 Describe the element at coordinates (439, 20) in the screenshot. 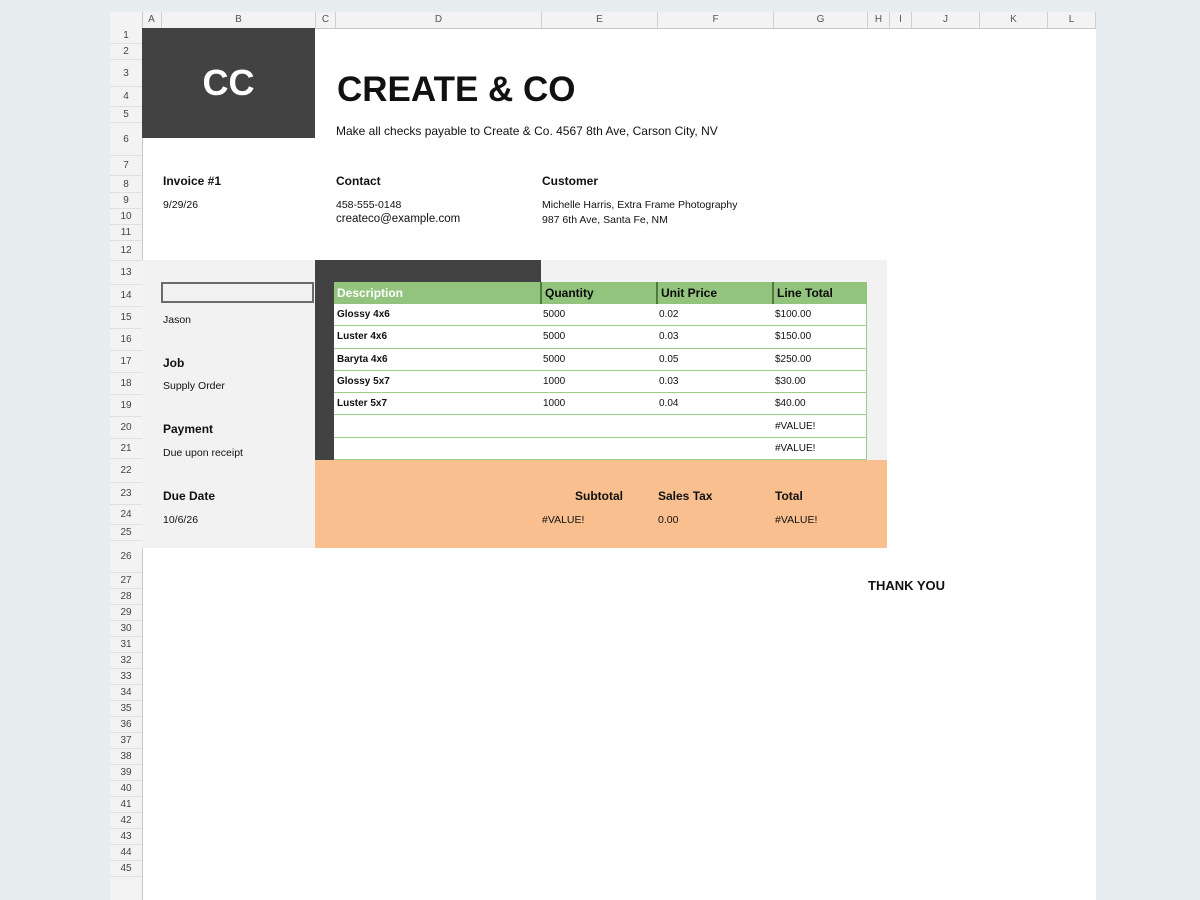

I see `column-header-d: D` at that location.